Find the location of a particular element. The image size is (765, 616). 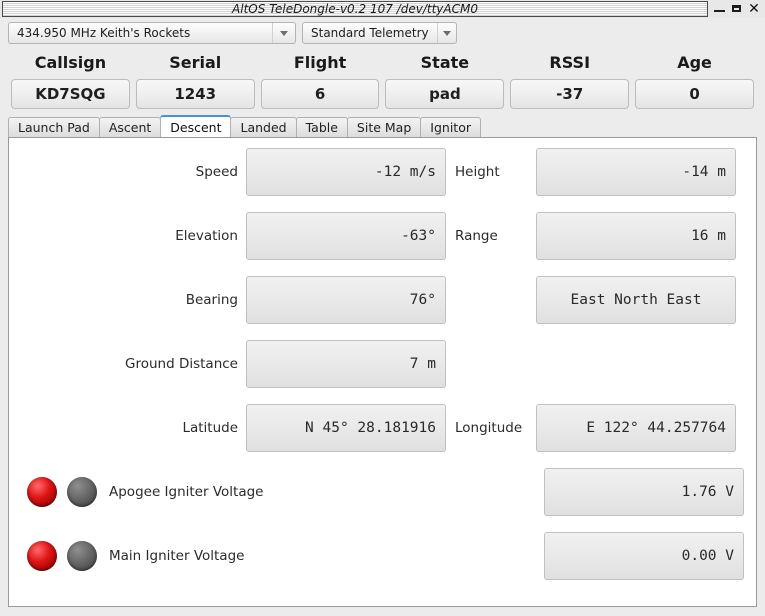

tab-launch-pad: Launch Pad is located at coordinates (54, 127).